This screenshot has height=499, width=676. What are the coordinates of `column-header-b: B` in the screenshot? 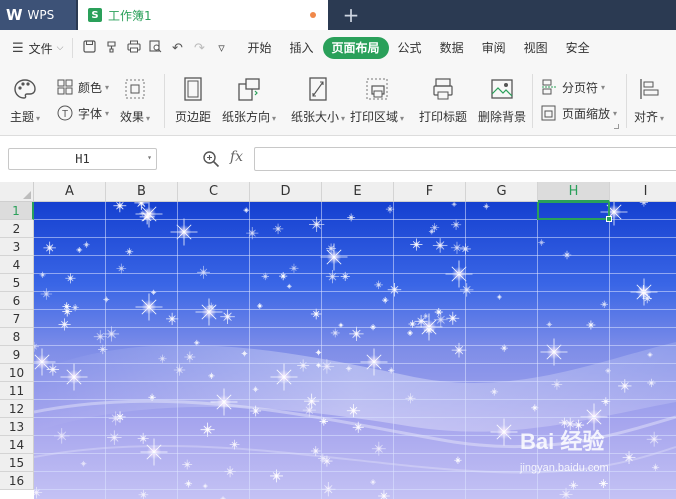 It's located at (142, 192).